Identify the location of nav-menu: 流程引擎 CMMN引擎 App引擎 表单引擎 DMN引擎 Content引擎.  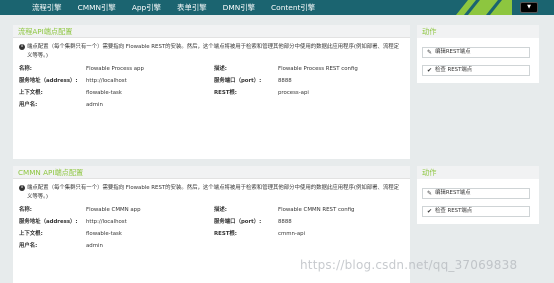
(161, 7).